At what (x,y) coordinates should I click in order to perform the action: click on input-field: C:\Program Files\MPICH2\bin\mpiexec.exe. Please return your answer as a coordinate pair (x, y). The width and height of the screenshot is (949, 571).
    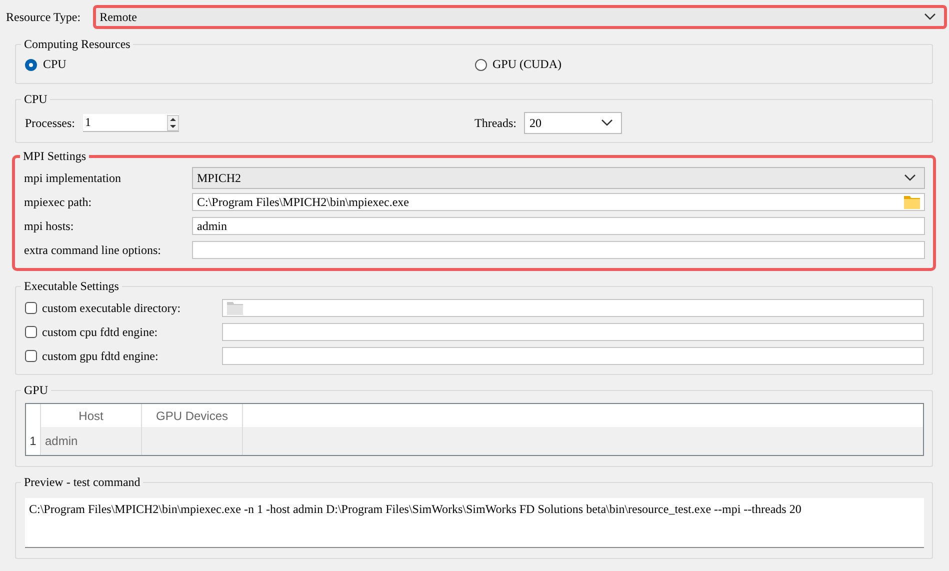
    Looking at the image, I should click on (558, 202).